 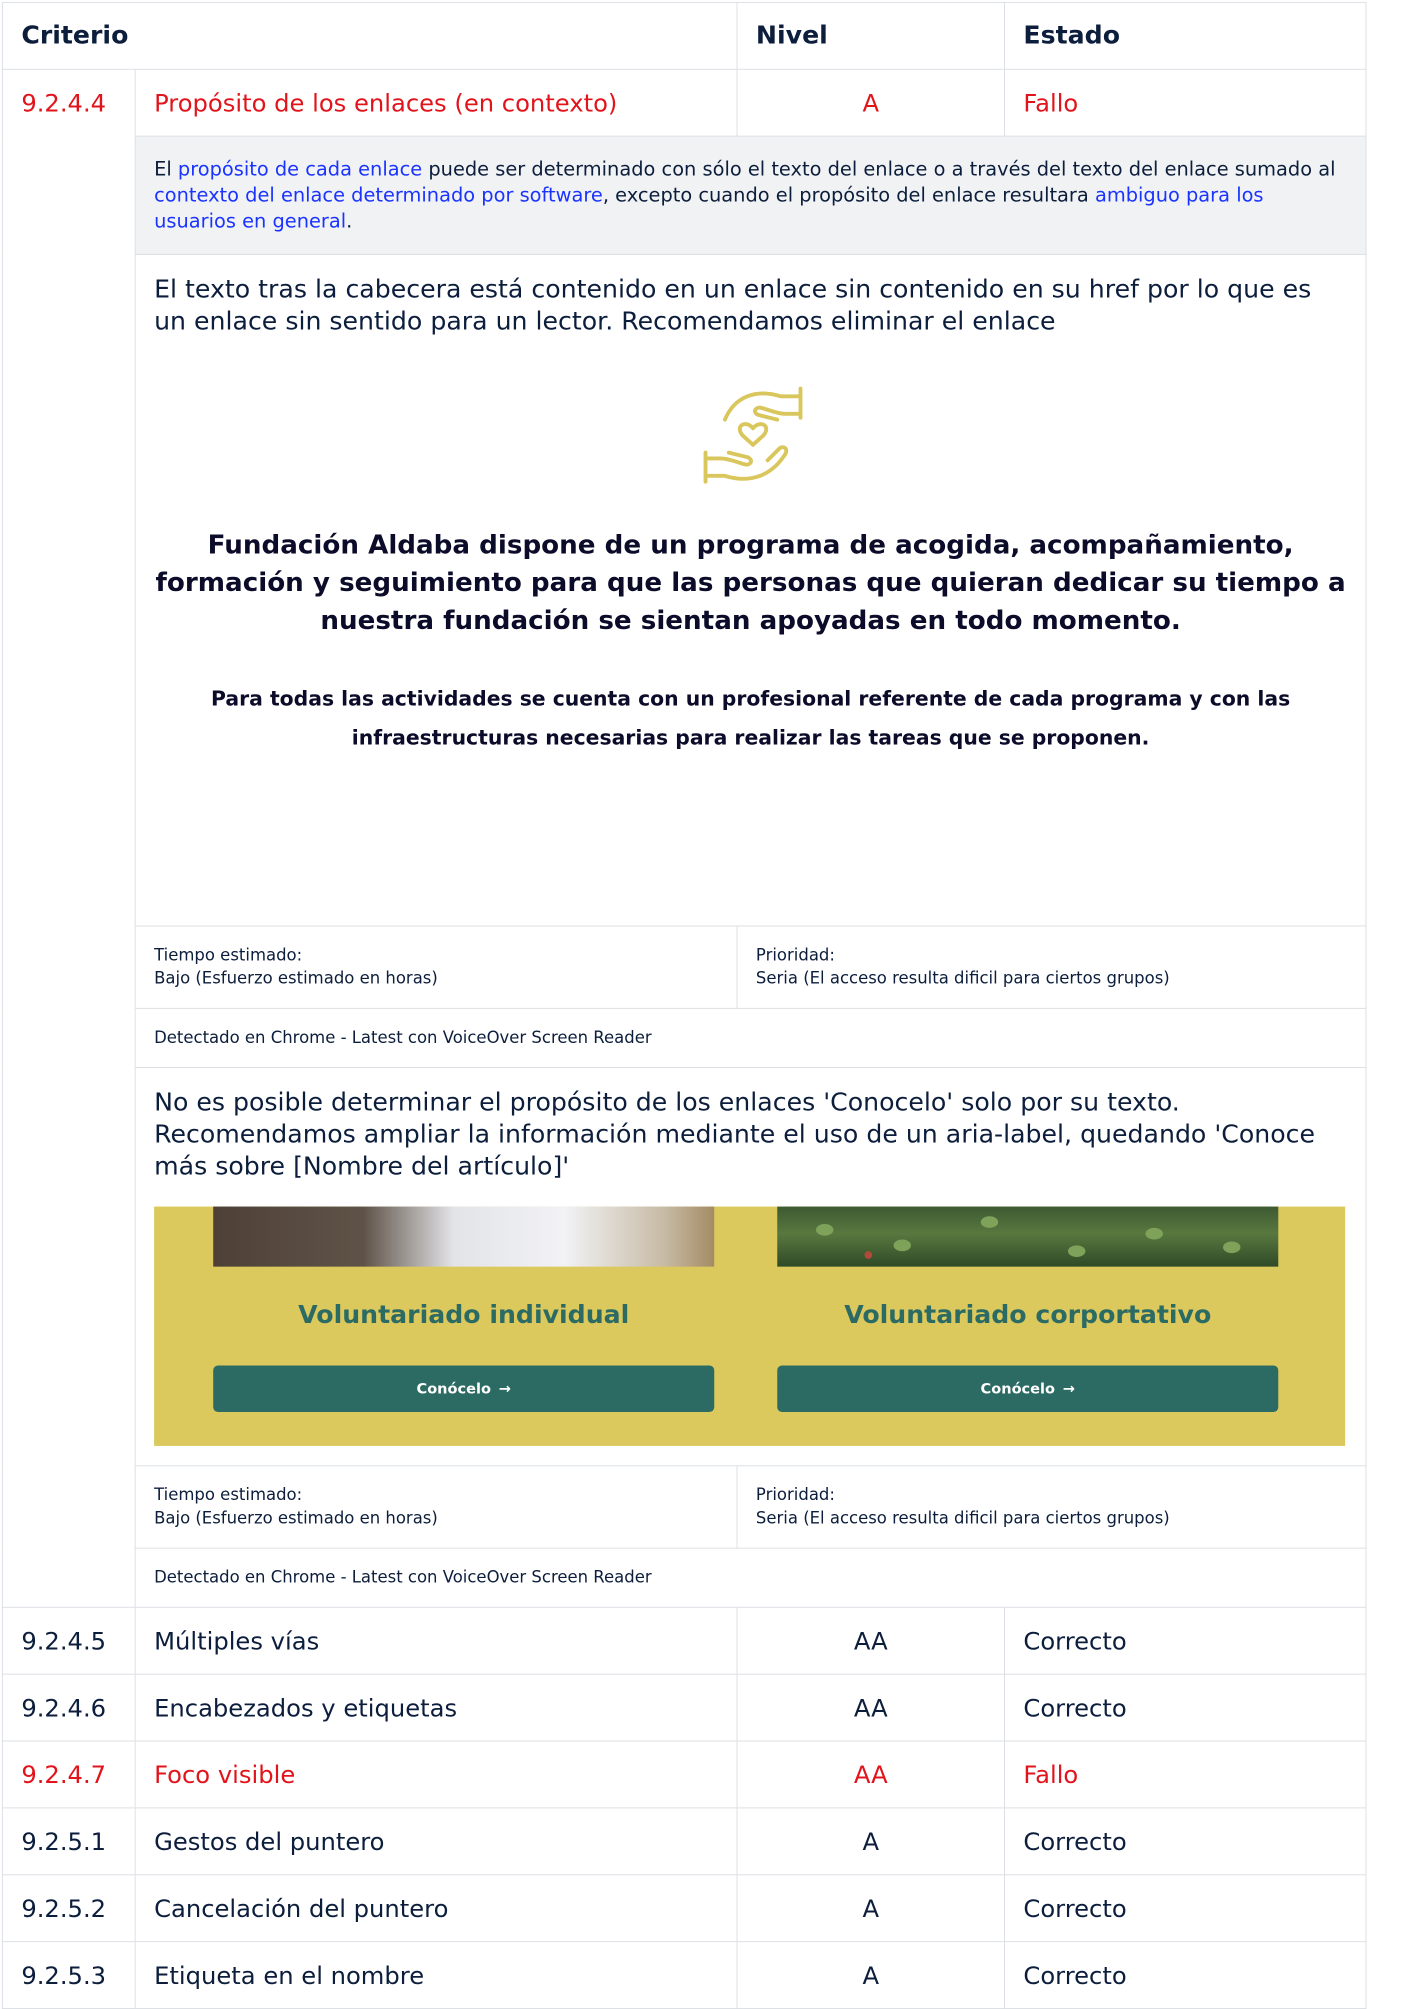 What do you see at coordinates (68, 1841) in the screenshot?
I see `criterion-id: 9.2.5.1` at bounding box center [68, 1841].